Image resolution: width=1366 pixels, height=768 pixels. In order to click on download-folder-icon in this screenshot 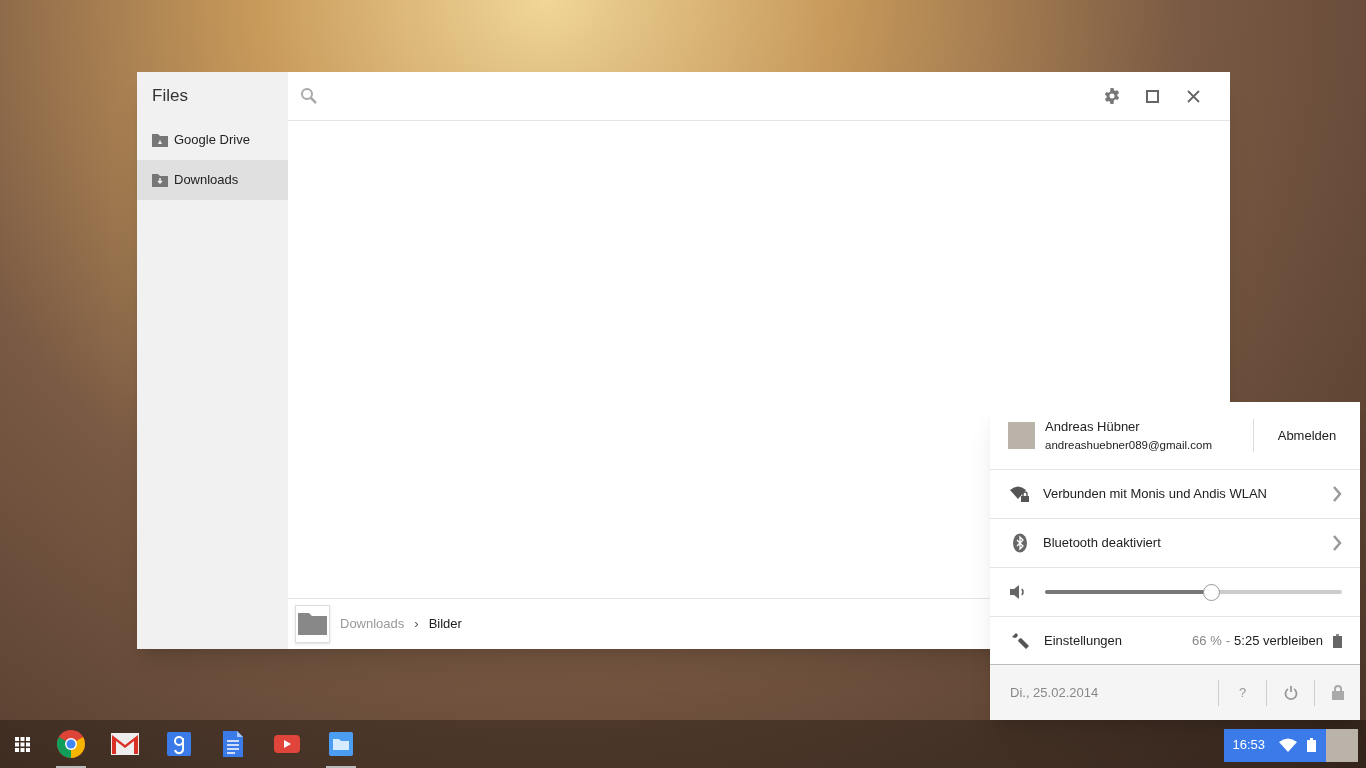, I will do `click(160, 180)`.